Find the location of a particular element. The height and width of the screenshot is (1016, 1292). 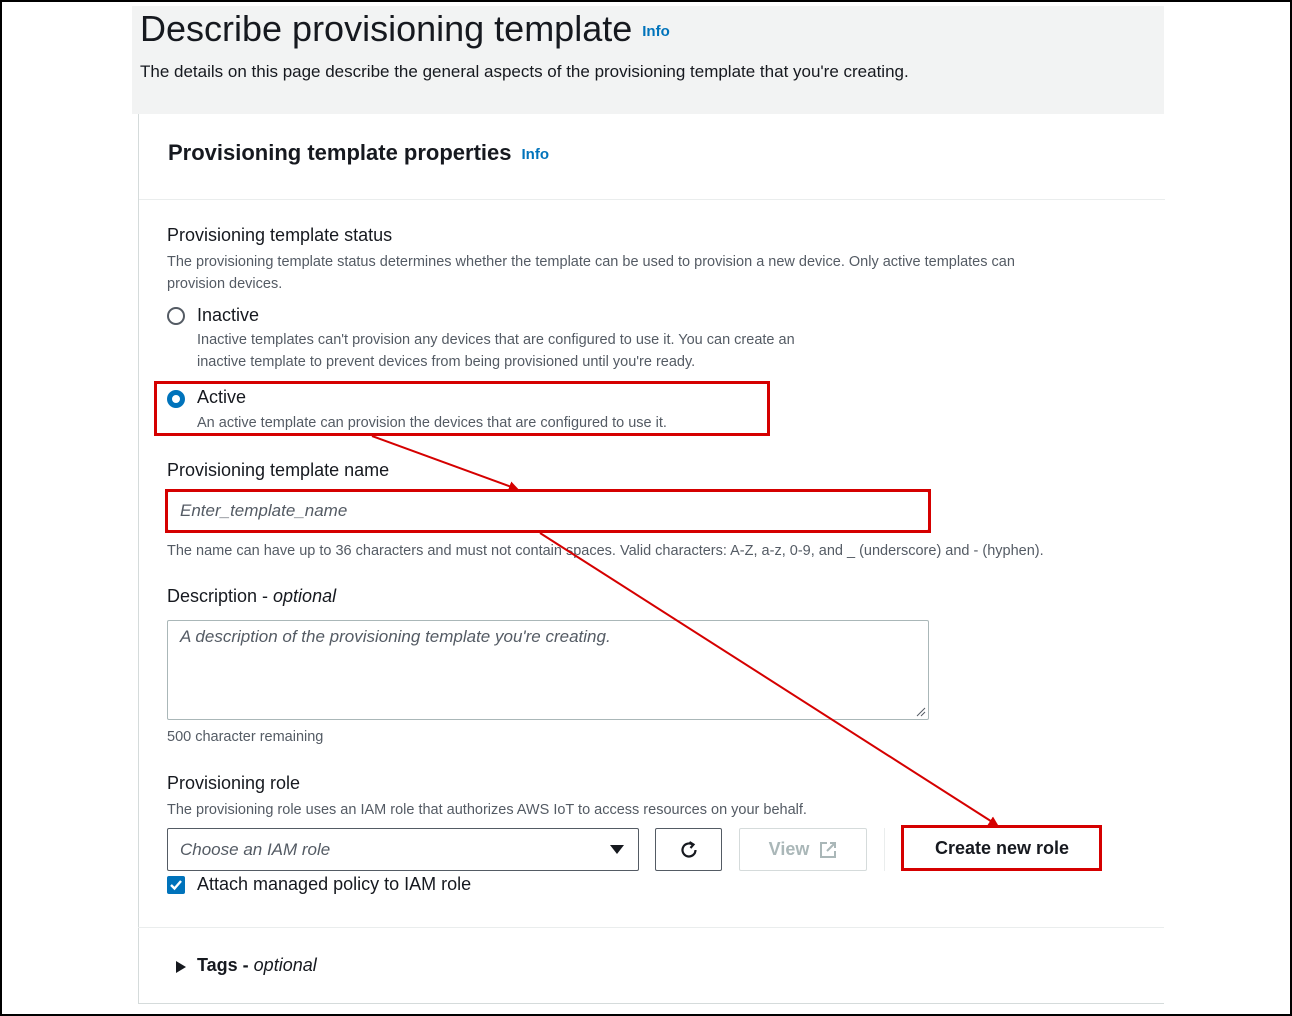

radio-inactive-label: Inactive is located at coordinates (228, 315).